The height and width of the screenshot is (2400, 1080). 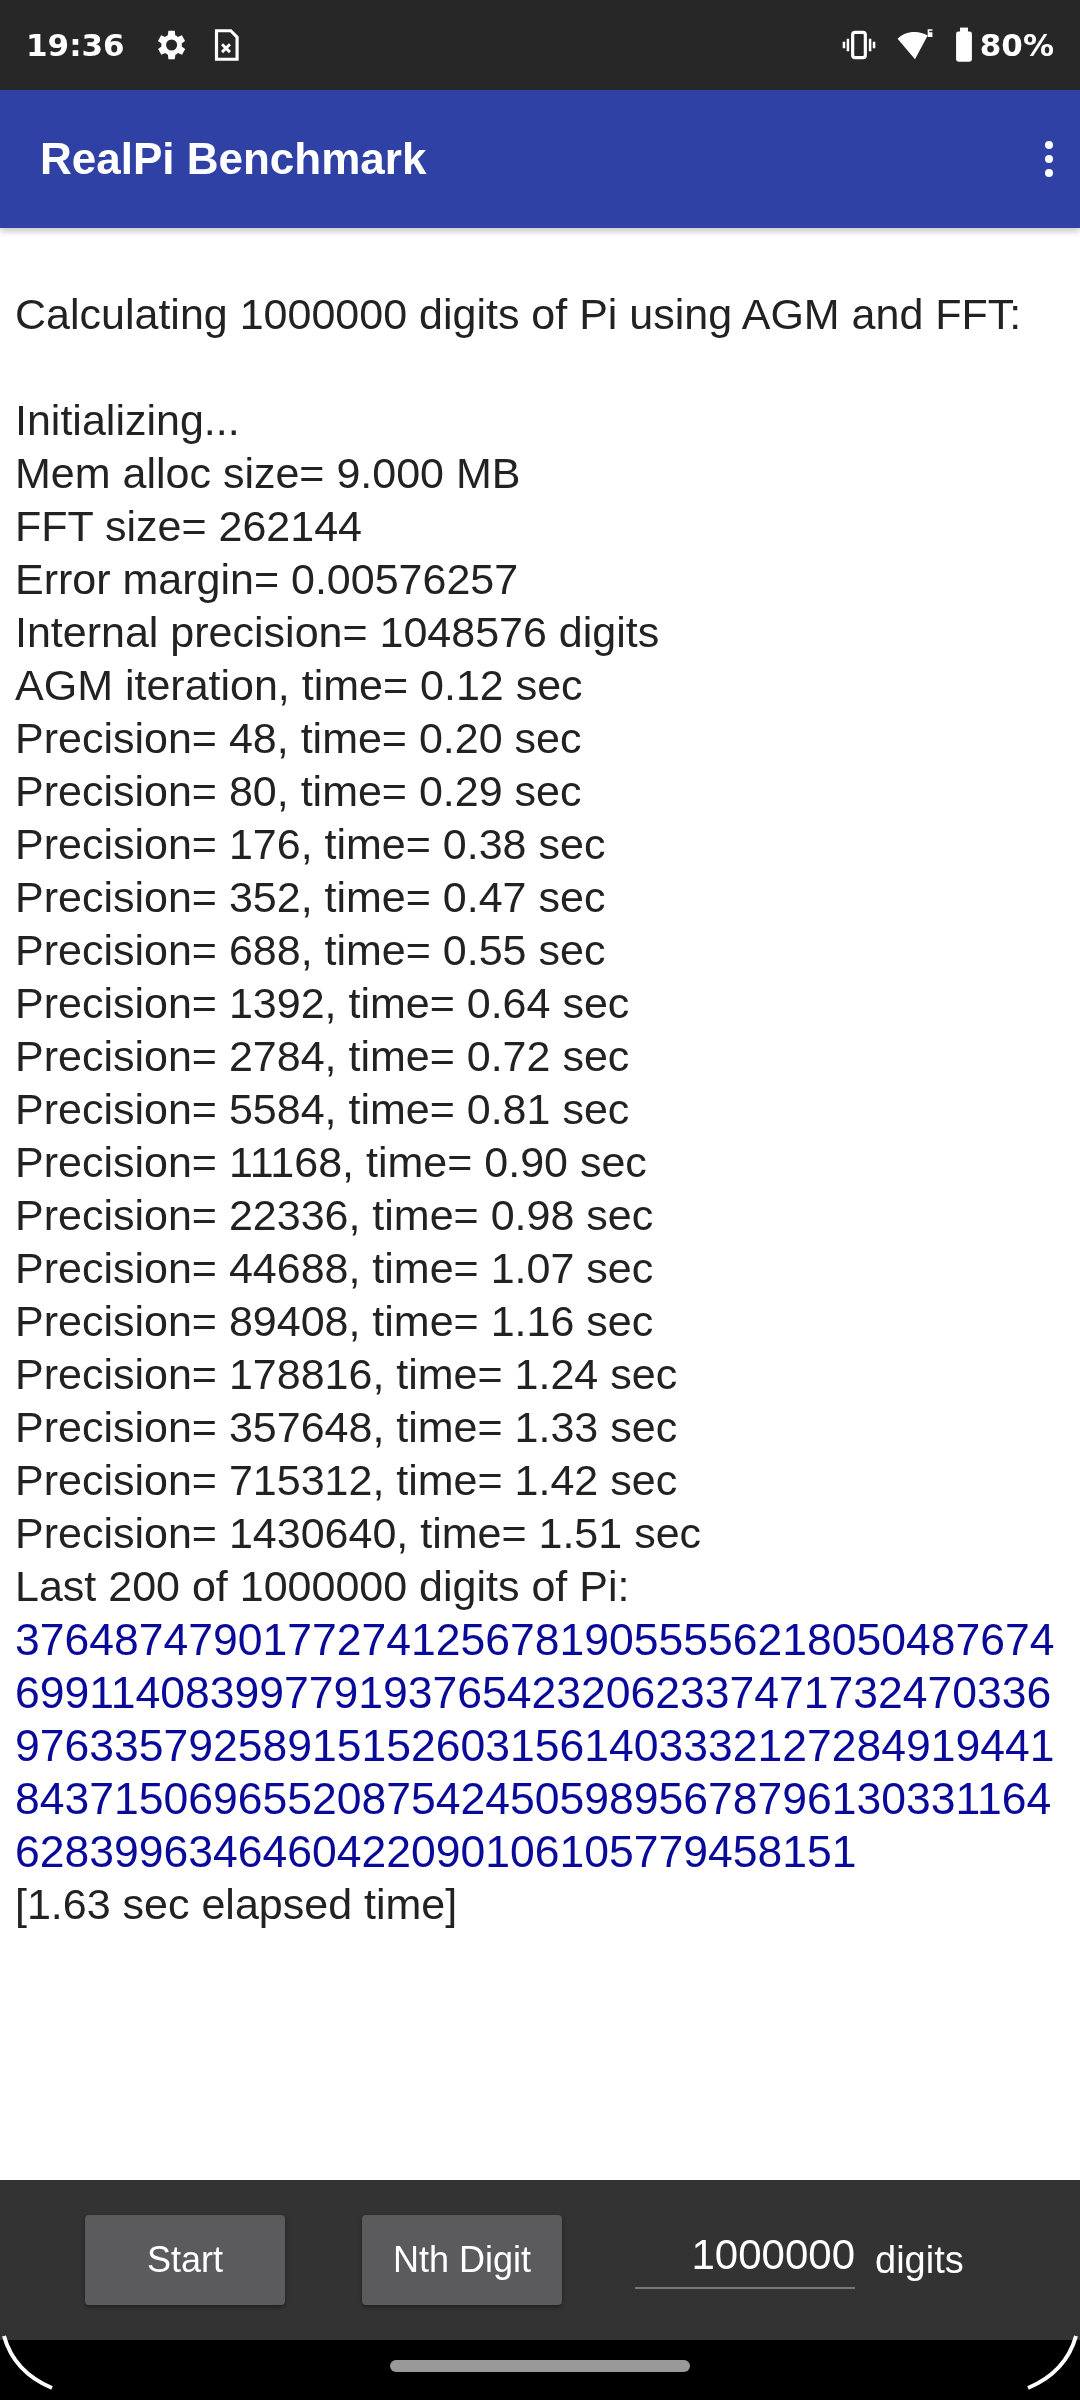 What do you see at coordinates (323, 1109) in the screenshot?
I see `output-line: Precision= 5584, time= 0.81 sec` at bounding box center [323, 1109].